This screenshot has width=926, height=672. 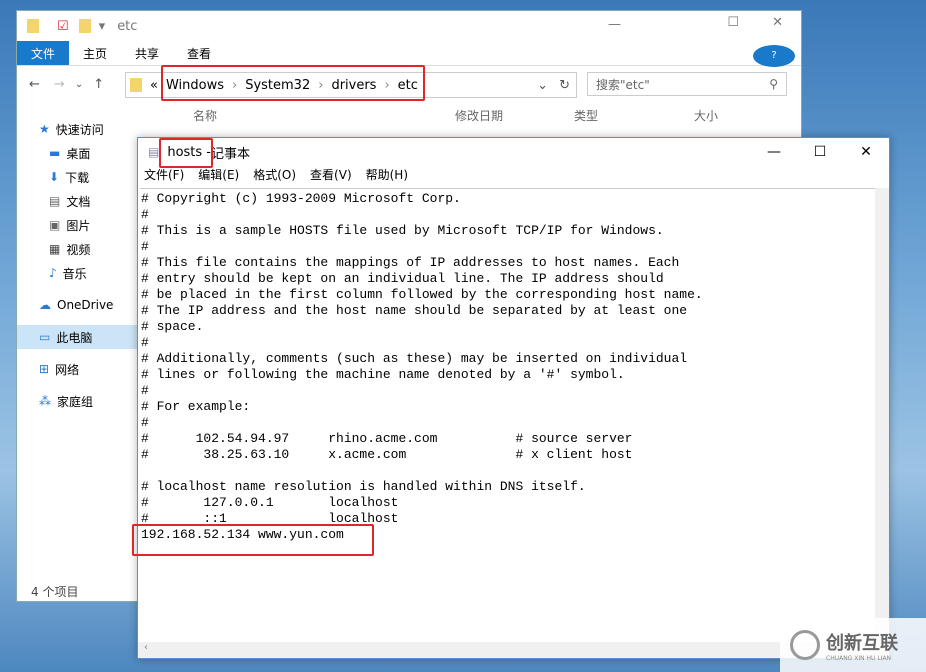 What do you see at coordinates (387, 176) in the screenshot?
I see `menu-help: 帮助(H)` at bounding box center [387, 176].